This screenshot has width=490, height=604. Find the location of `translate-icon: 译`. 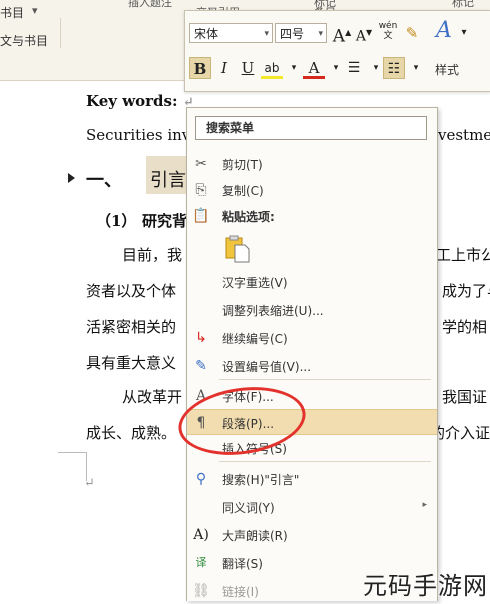

translate-icon: 译 is located at coordinates (201, 562).